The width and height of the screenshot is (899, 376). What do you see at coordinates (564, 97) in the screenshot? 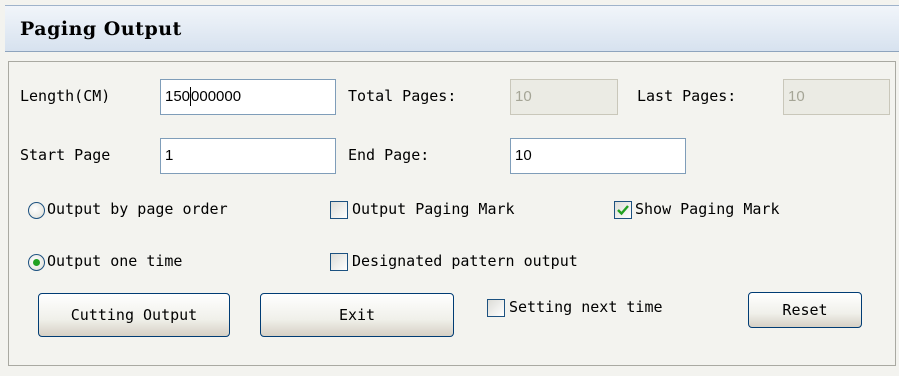
I see `total-pages-input: 10` at bounding box center [564, 97].